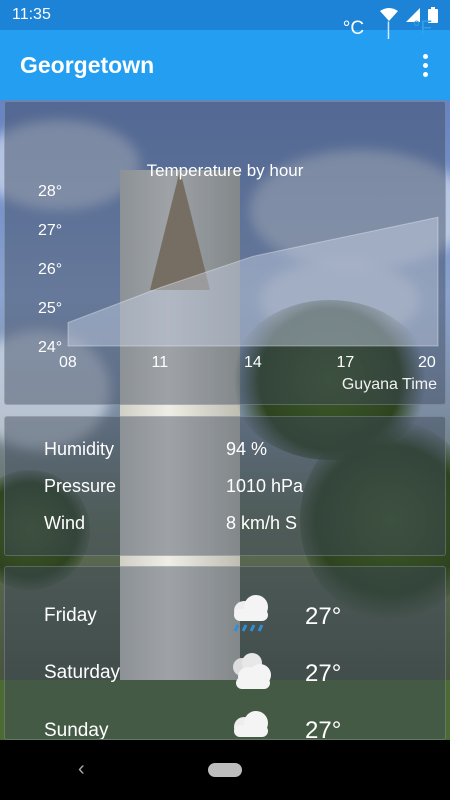 This screenshot has height=800, width=450. Describe the element at coordinates (422, 29) in the screenshot. I see `fahrenheit-button: °F` at that location.